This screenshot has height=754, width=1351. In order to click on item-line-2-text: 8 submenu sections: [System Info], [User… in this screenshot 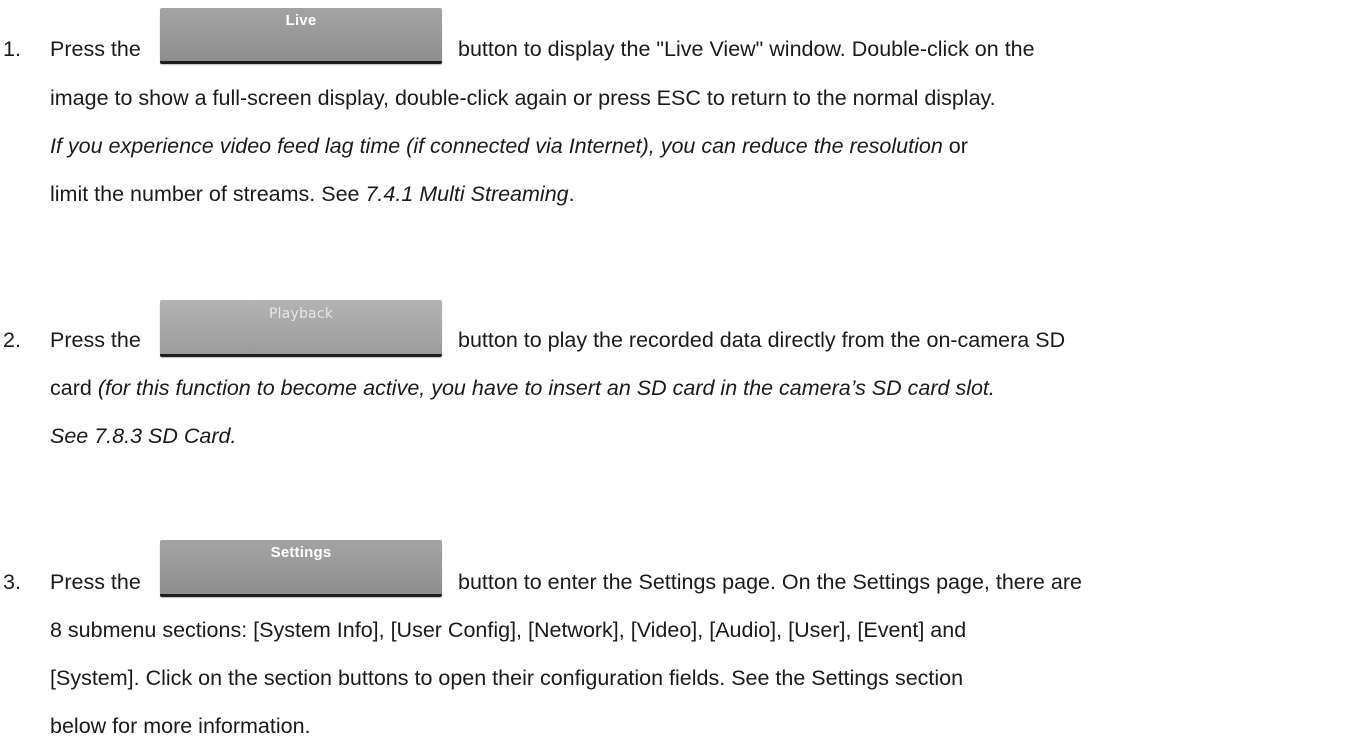, I will do `click(508, 630)`.